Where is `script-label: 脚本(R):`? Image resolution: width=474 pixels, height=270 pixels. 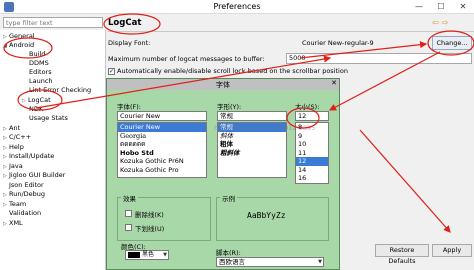
script-label: 脚本(R): is located at coordinates (228, 253).